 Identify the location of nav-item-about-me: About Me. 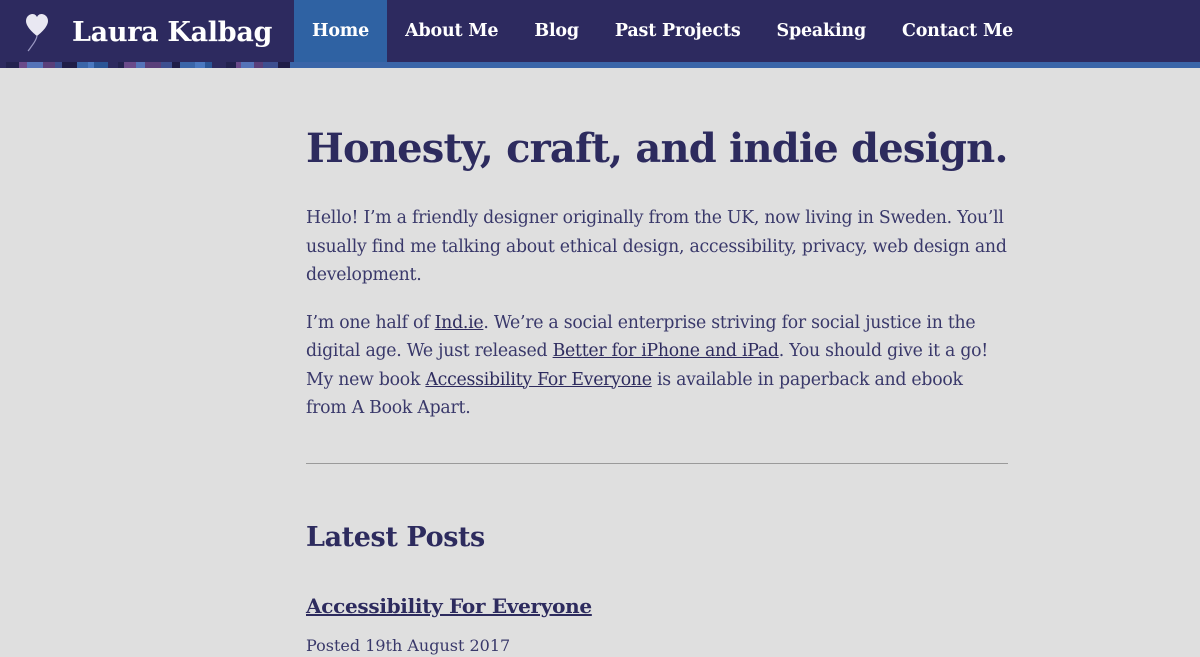
(451, 31).